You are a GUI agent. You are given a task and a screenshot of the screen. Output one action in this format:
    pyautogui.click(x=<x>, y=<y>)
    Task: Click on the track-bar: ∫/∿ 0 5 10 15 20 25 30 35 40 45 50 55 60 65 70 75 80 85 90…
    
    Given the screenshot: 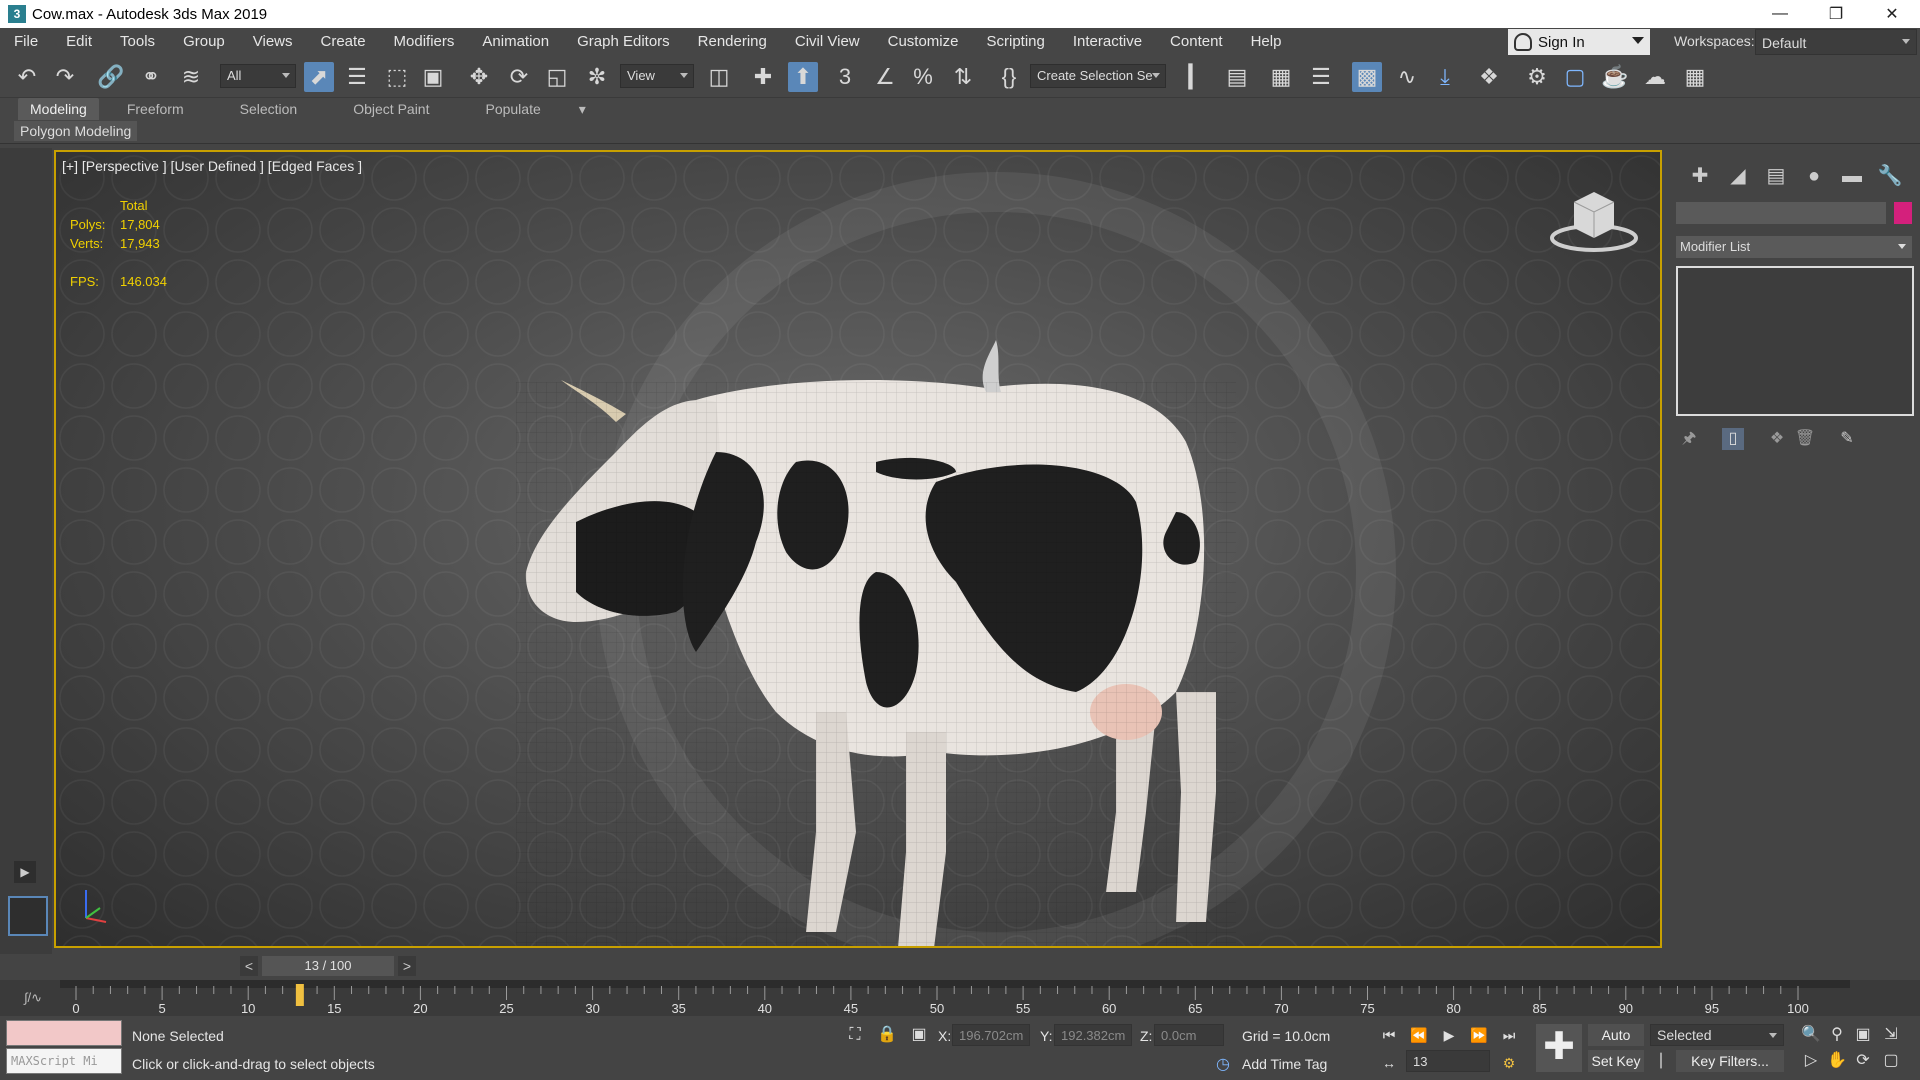 What is the action you would take?
    pyautogui.click(x=960, y=998)
    